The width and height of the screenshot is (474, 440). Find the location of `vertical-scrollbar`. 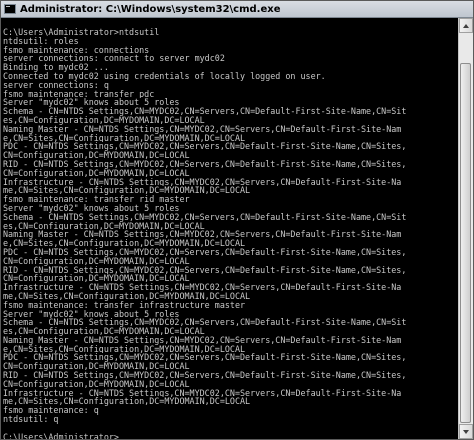

vertical-scrollbar is located at coordinates (465, 228).